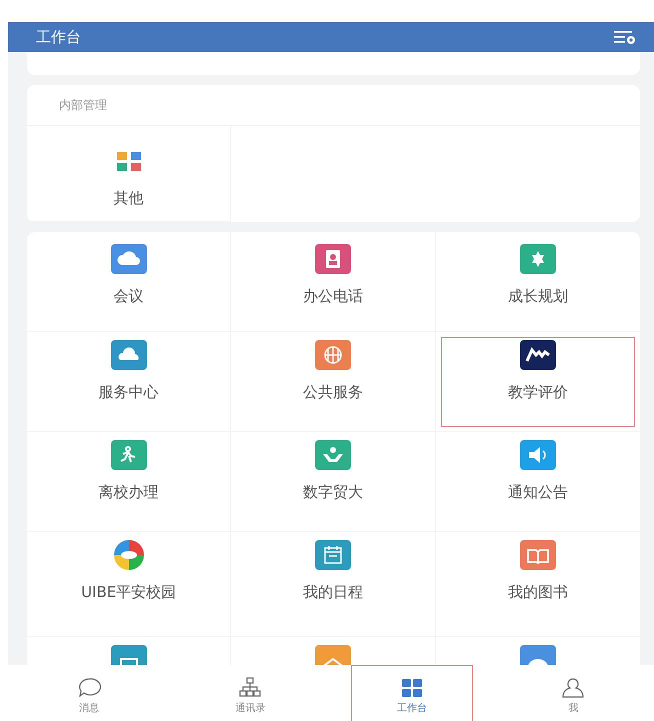 The width and height of the screenshot is (654, 721). I want to click on app-label: 公共服务, so click(333, 392).